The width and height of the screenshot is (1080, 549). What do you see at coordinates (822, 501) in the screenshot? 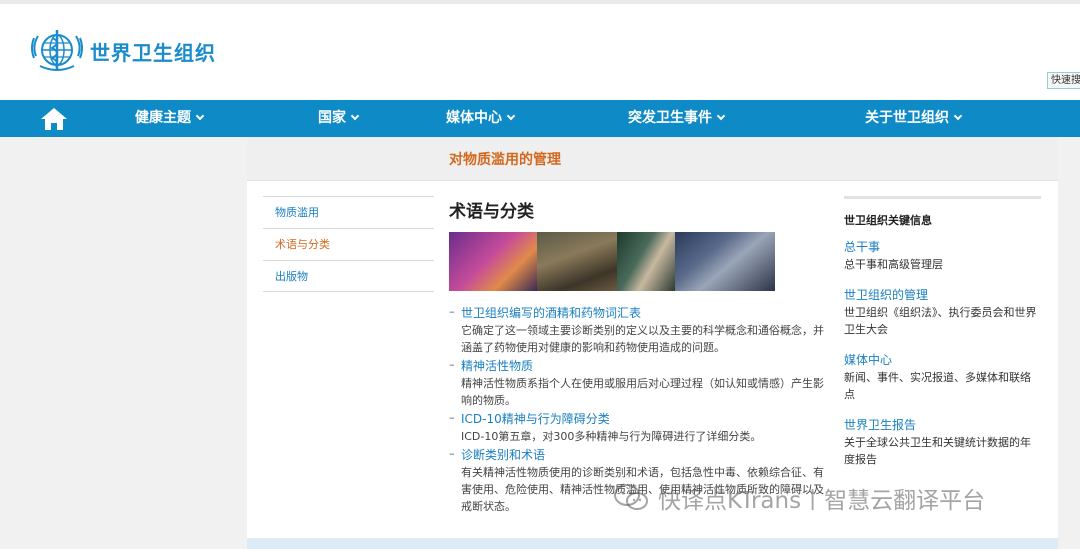
I see `watermark-text: 快译点KTrans丨智慧云翻译平台` at bounding box center [822, 501].